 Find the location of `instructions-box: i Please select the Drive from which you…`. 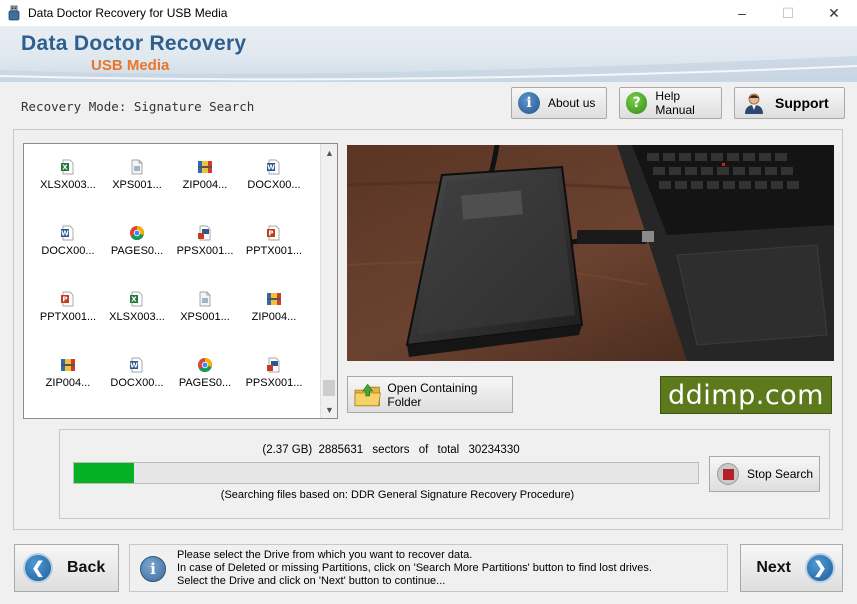

instructions-box: i Please select the Drive from which you… is located at coordinates (428, 568).